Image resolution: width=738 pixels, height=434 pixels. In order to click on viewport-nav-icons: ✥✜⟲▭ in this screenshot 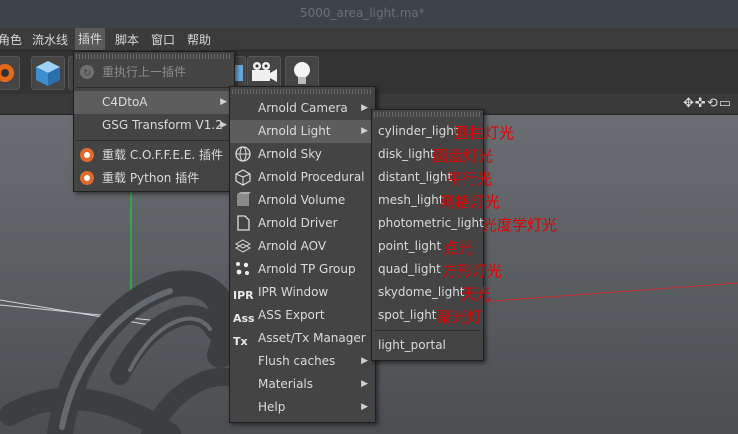, I will do `click(707, 103)`.